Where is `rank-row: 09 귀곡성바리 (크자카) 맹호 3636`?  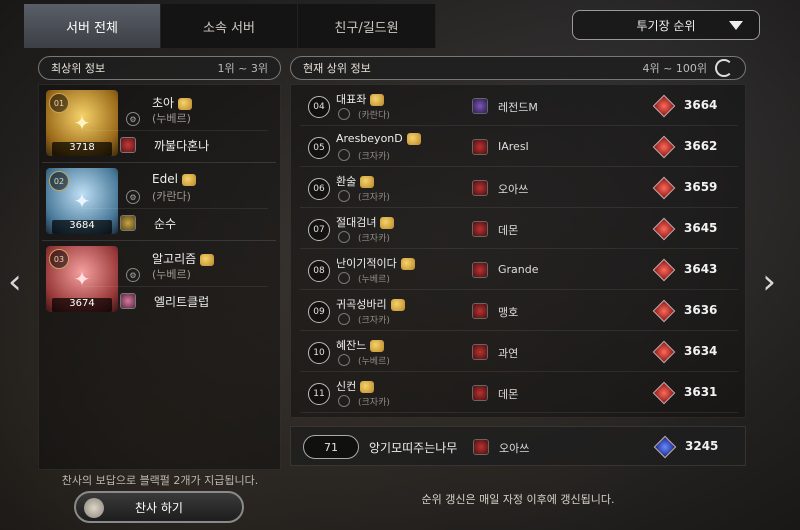
rank-row: 09 귀곡성바리 (크자카) 맹호 3636 is located at coordinates (519, 311).